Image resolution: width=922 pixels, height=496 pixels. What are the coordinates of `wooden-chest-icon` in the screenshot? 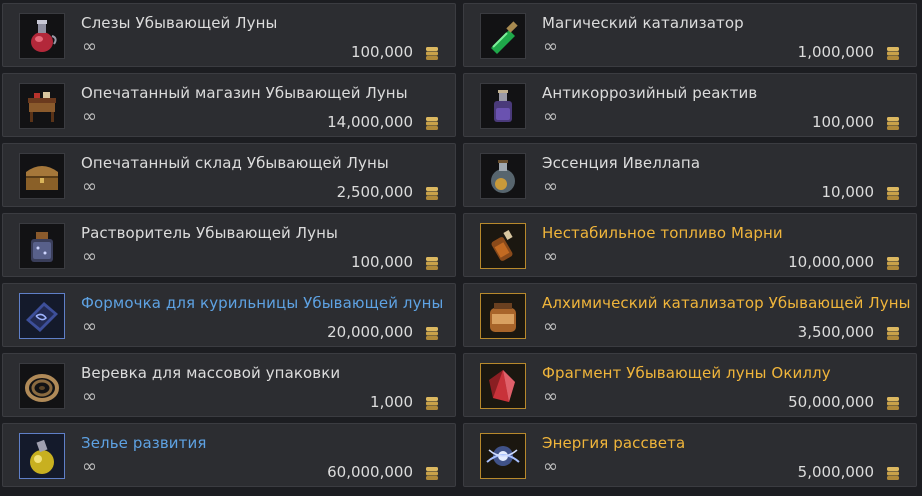 It's located at (42, 176).